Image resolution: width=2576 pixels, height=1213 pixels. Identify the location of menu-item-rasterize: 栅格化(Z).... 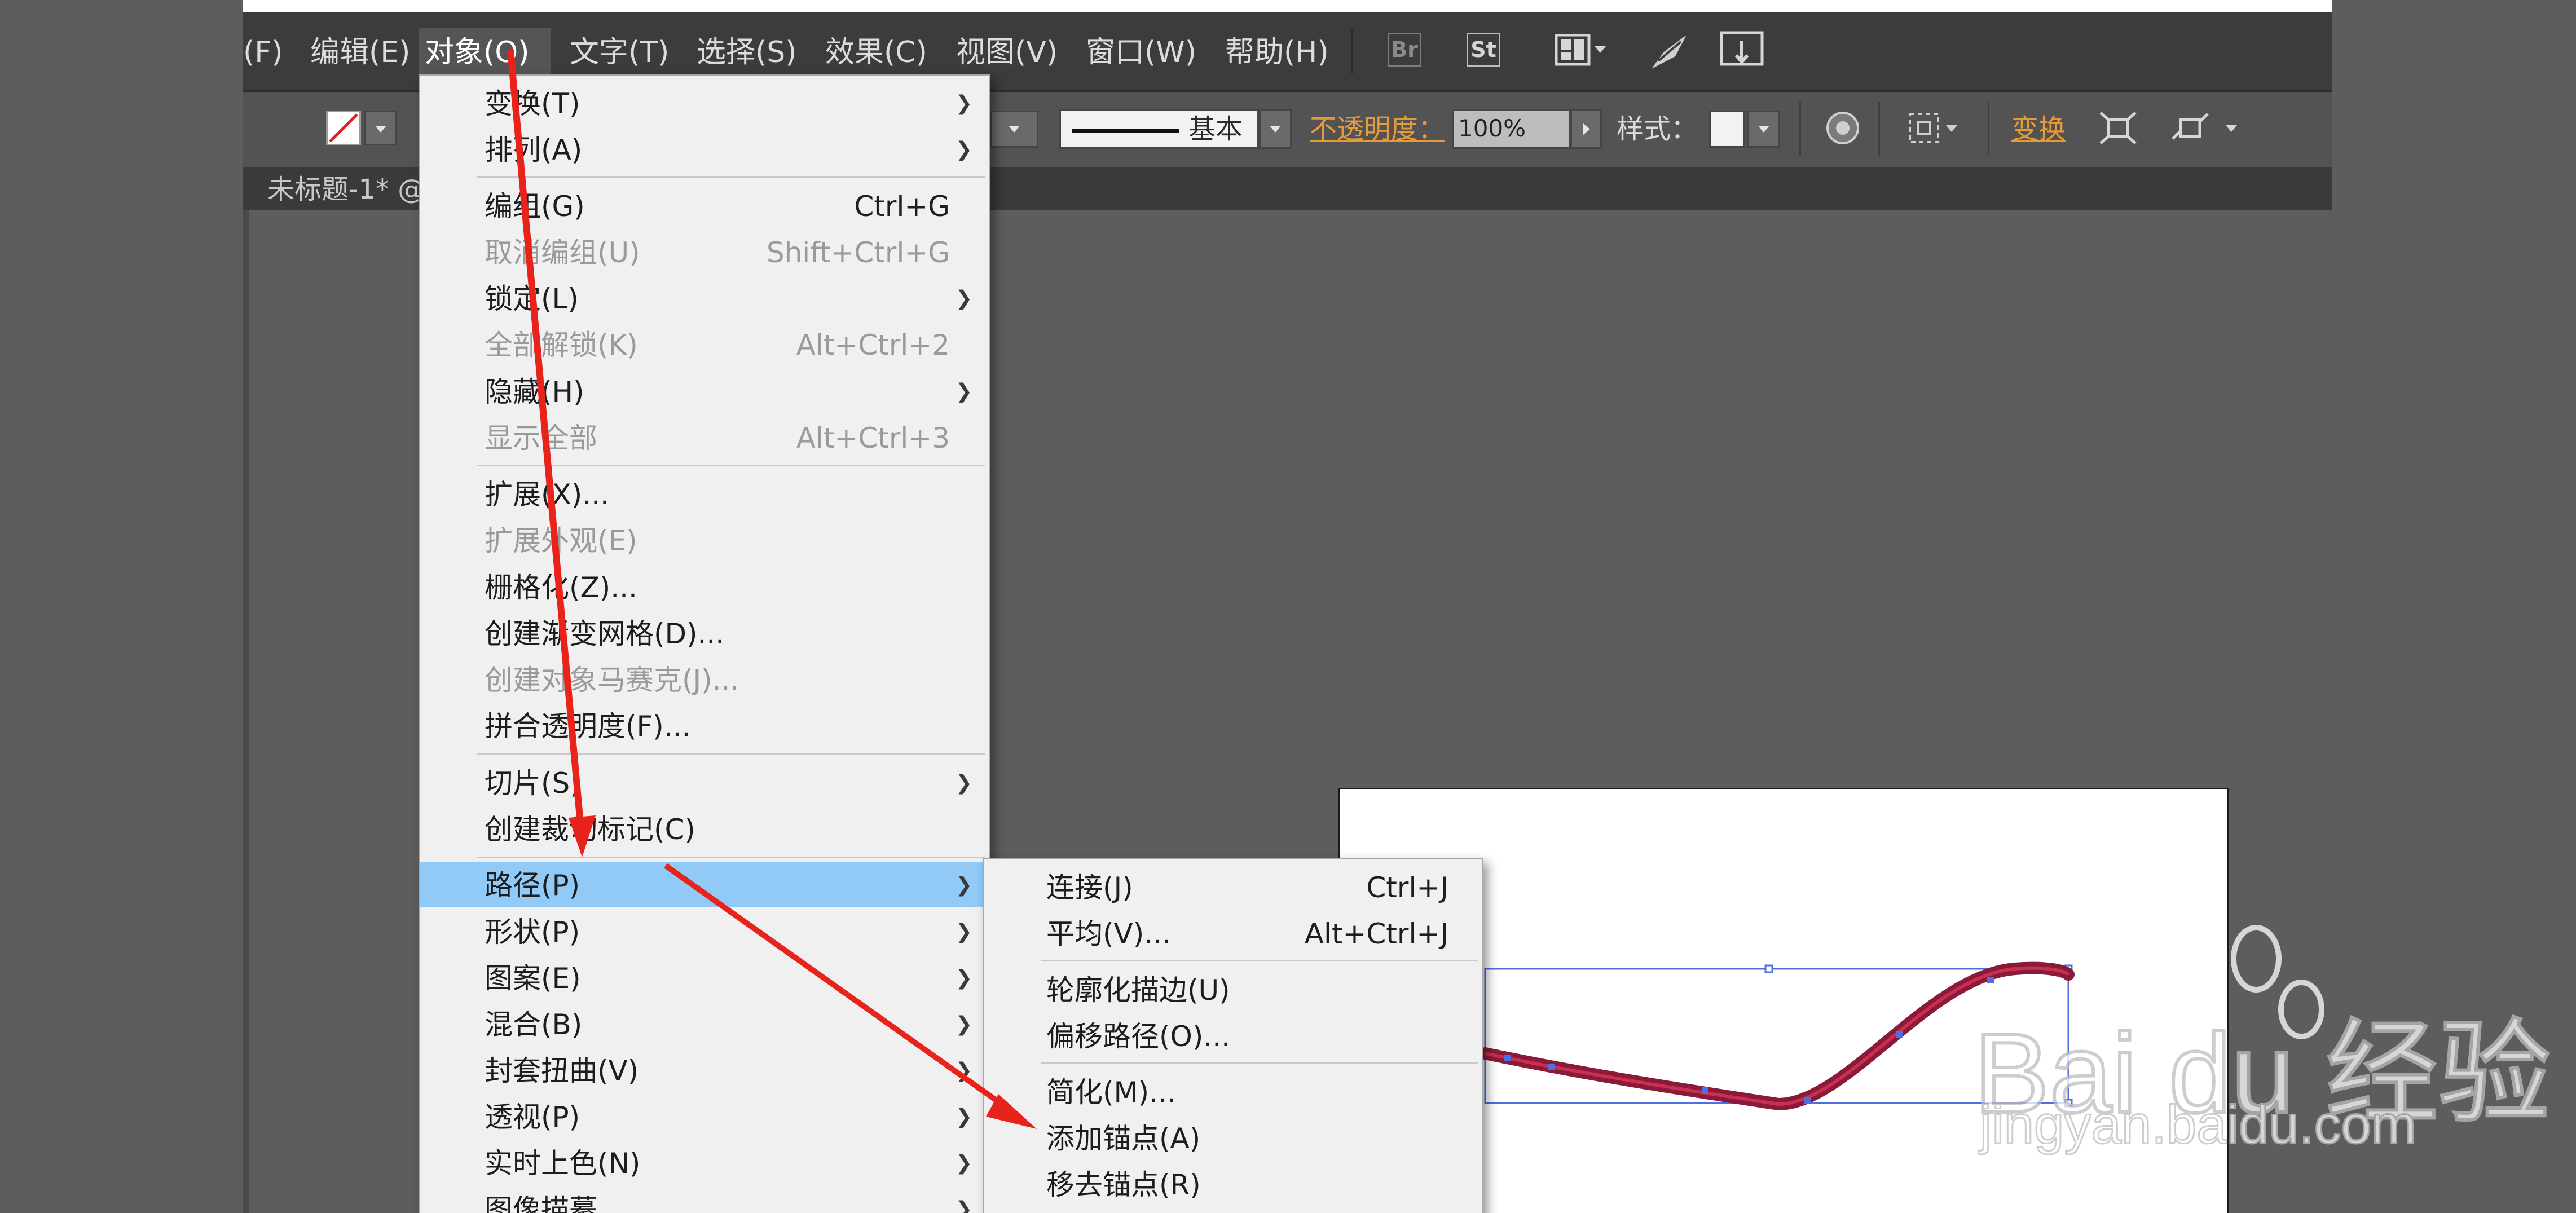
(704, 587).